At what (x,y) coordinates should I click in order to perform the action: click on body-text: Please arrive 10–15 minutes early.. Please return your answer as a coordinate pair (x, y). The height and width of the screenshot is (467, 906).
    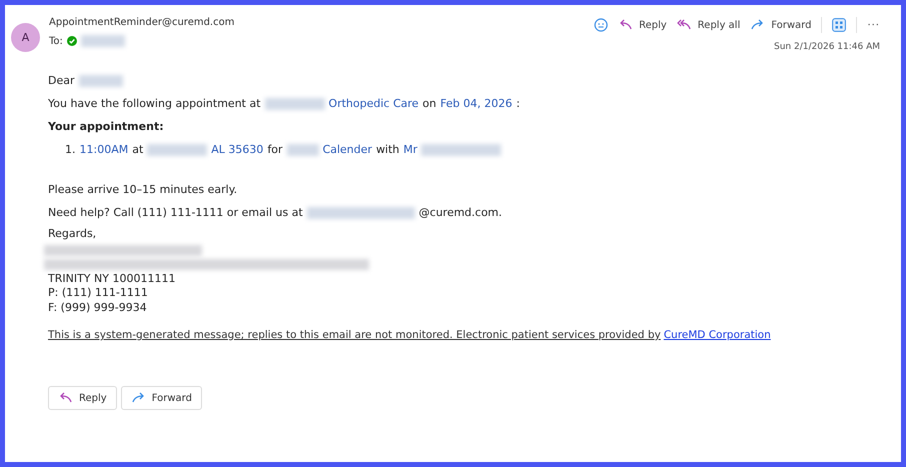
    Looking at the image, I should click on (143, 189).